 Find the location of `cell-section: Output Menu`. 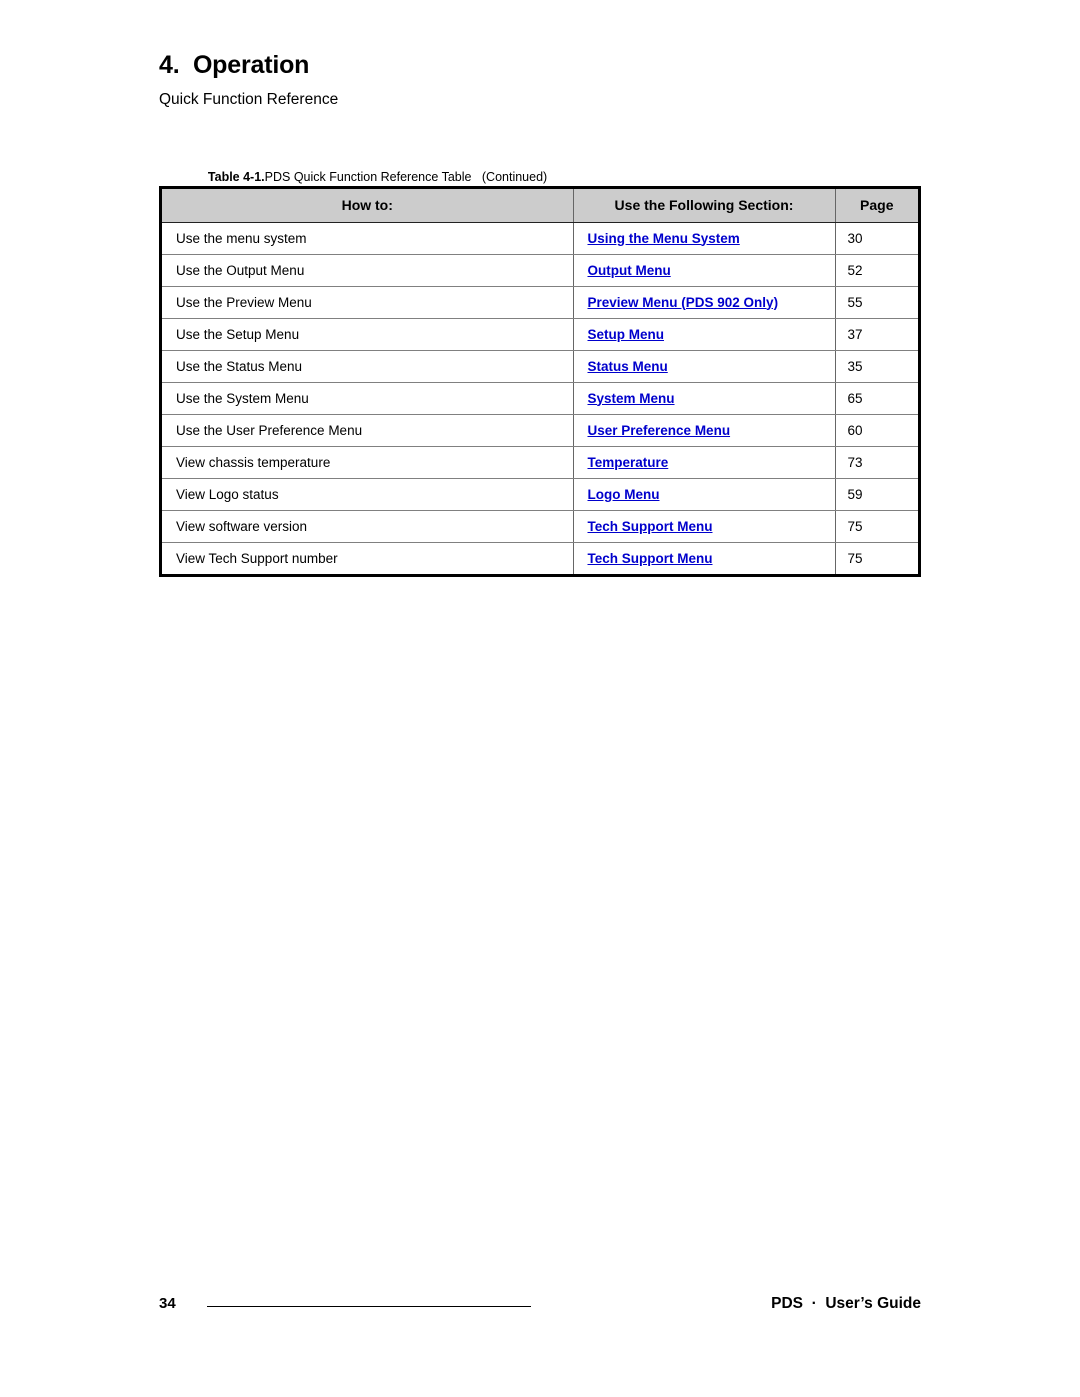

cell-section: Output Menu is located at coordinates (704, 270).